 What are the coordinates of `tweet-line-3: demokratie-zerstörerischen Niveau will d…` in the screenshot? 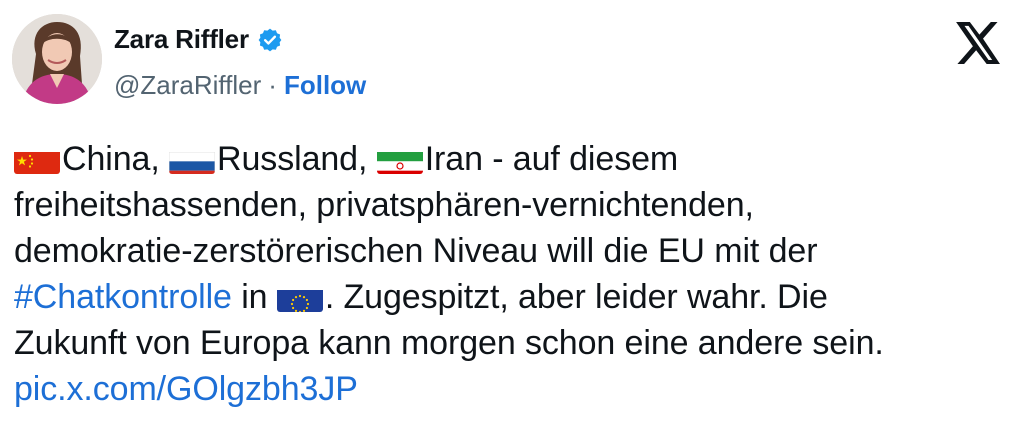 It's located at (416, 251).